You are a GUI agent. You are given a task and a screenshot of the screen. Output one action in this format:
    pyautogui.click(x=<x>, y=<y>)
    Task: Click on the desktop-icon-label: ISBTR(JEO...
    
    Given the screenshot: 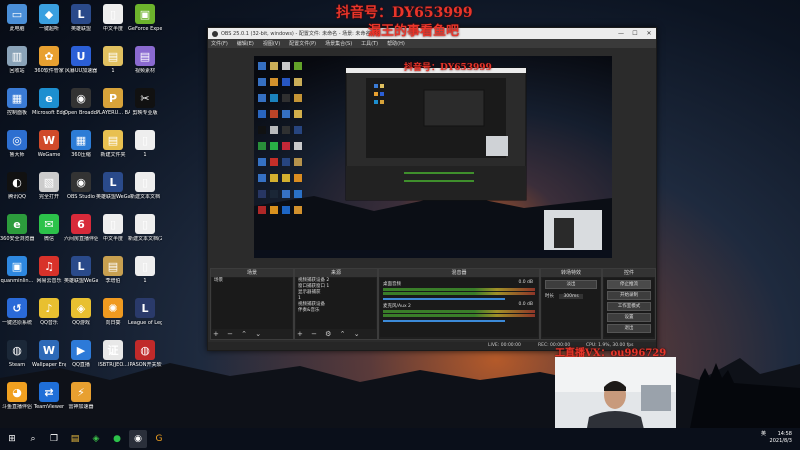 What is the action you would take?
    pyautogui.click(x=113, y=365)
    